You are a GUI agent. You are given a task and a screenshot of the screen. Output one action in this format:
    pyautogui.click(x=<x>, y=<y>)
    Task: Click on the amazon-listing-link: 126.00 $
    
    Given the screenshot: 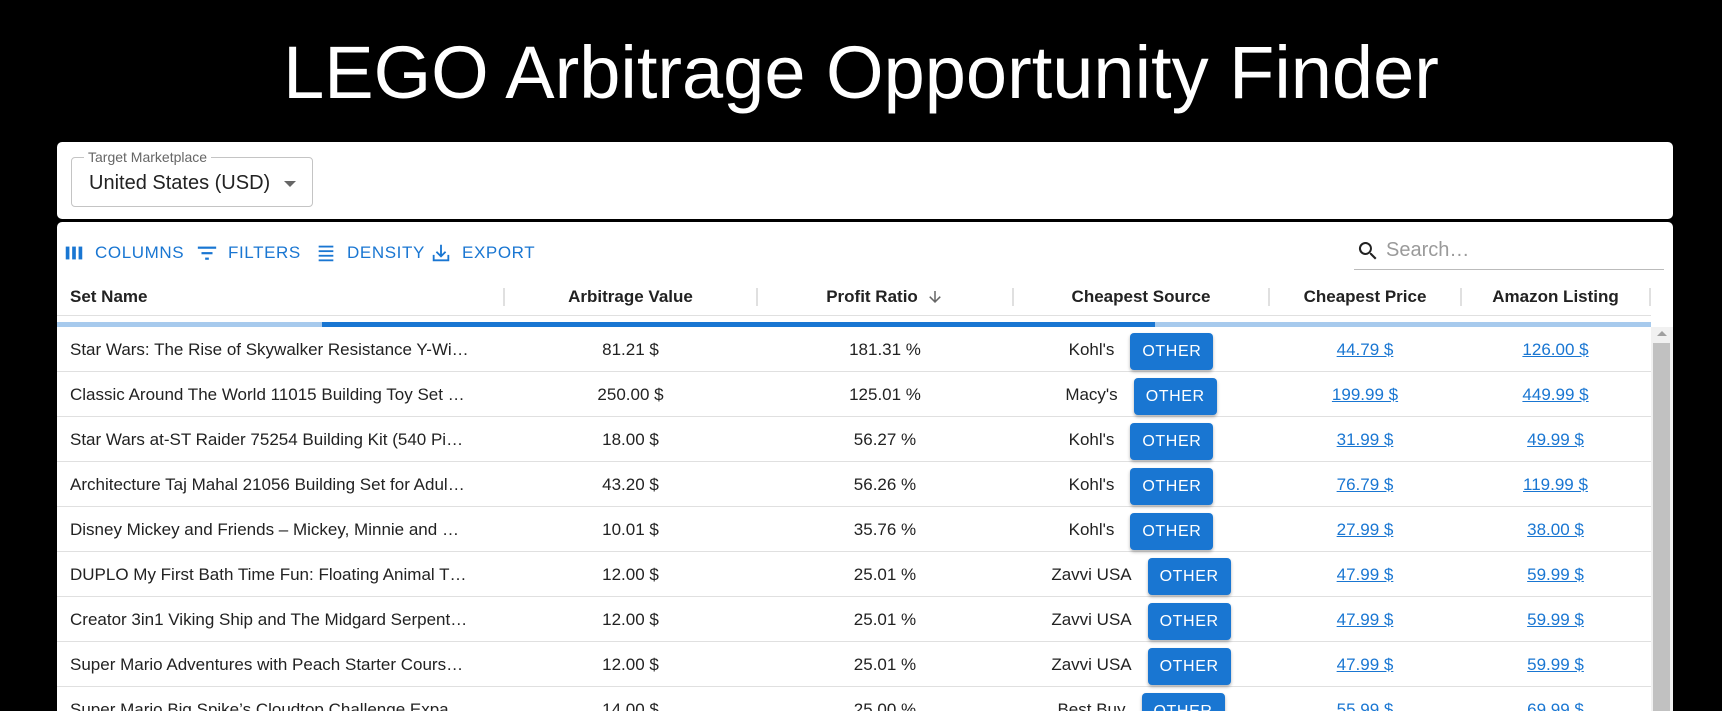 What is the action you would take?
    pyautogui.click(x=1555, y=350)
    